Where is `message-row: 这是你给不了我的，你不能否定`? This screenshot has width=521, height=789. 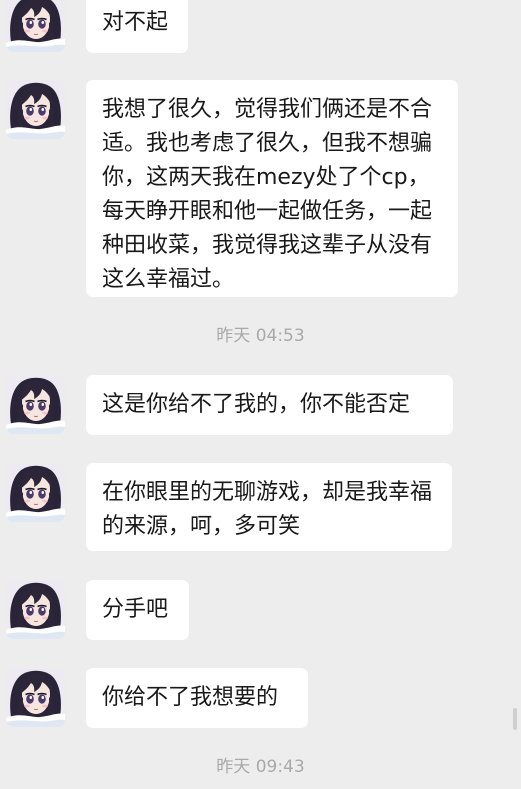
message-row: 这是你给不了我的，你不能否定 is located at coordinates (260, 405).